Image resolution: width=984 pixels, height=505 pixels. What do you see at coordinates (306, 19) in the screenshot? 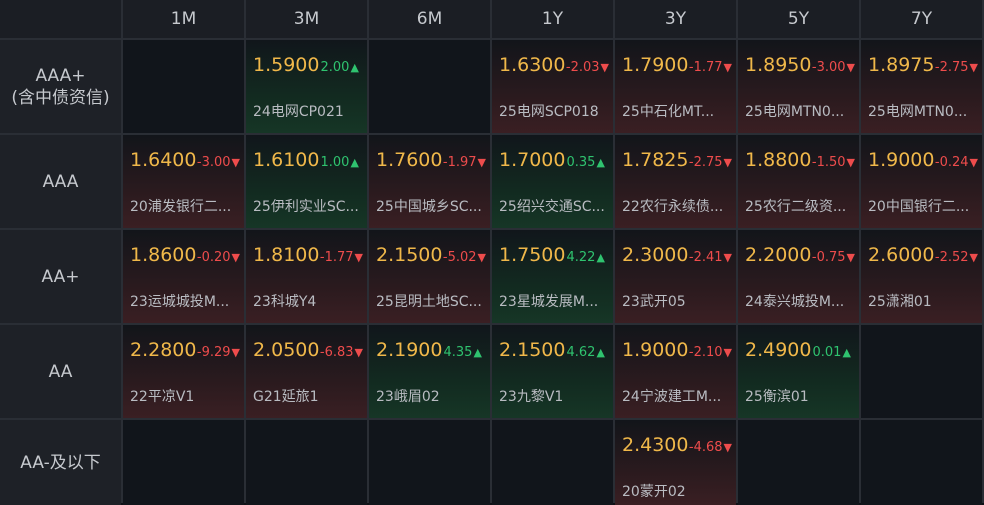
I see `column-header-3m: 3M` at bounding box center [306, 19].